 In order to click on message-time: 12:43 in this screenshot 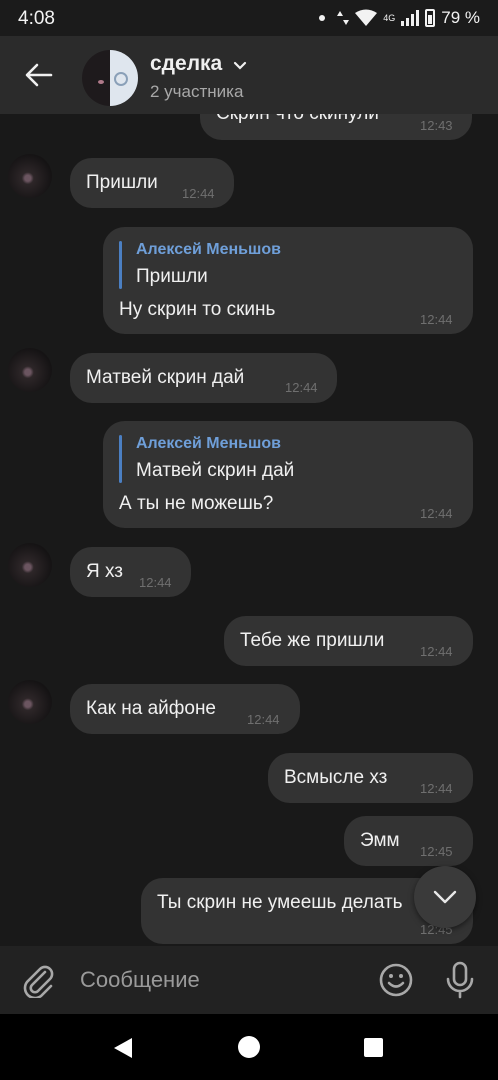, I will do `click(436, 125)`.